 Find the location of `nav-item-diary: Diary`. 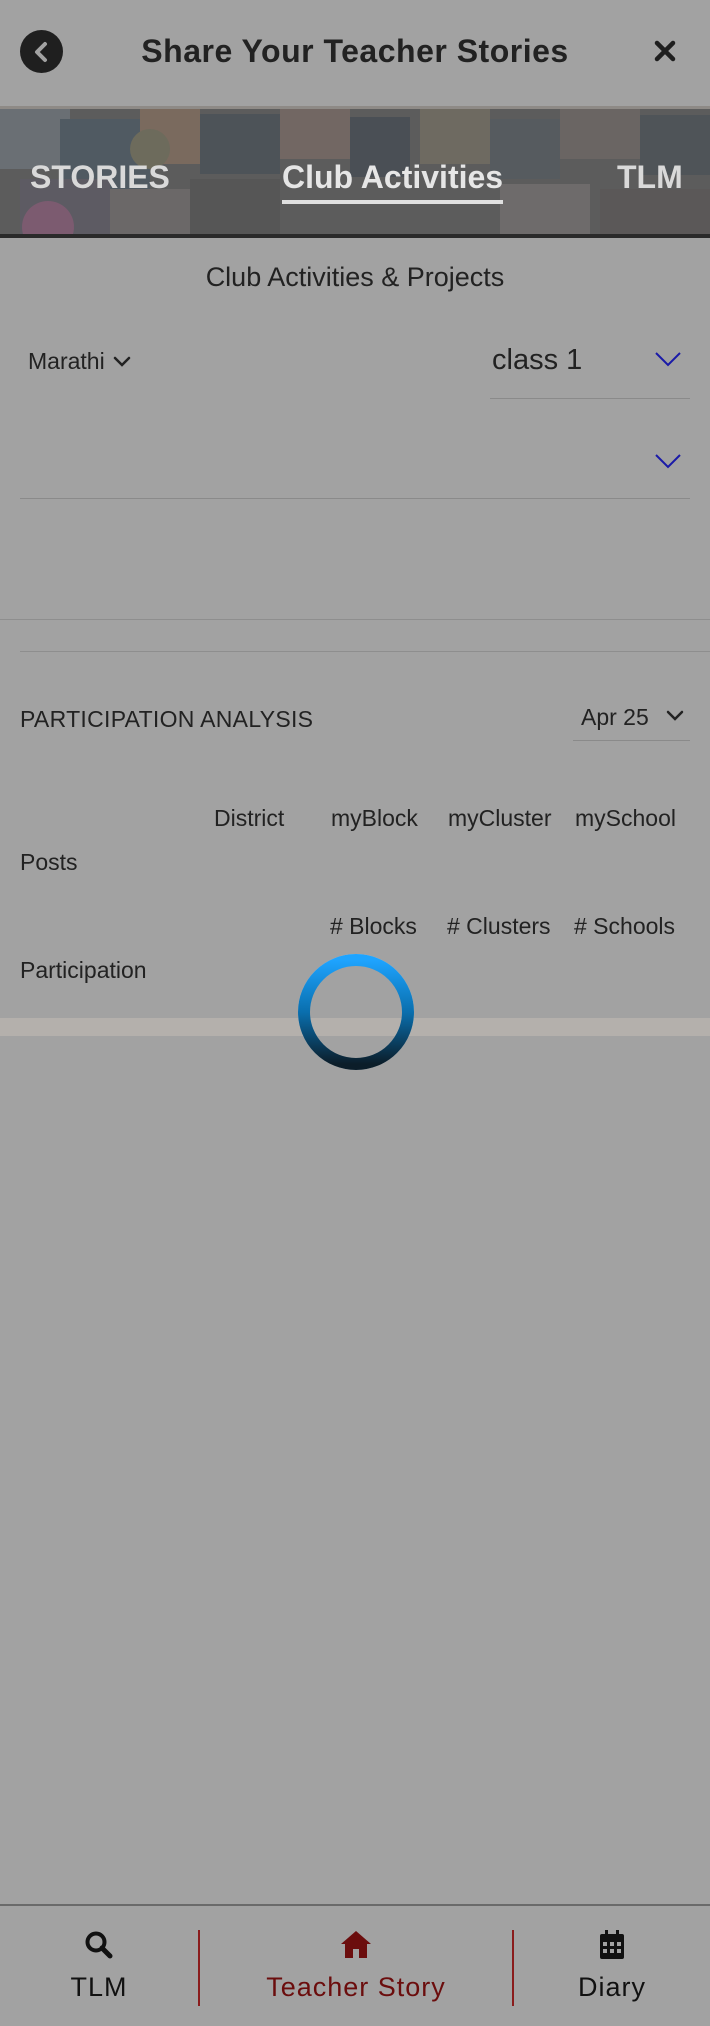

nav-item-diary: Diary is located at coordinates (612, 1966).